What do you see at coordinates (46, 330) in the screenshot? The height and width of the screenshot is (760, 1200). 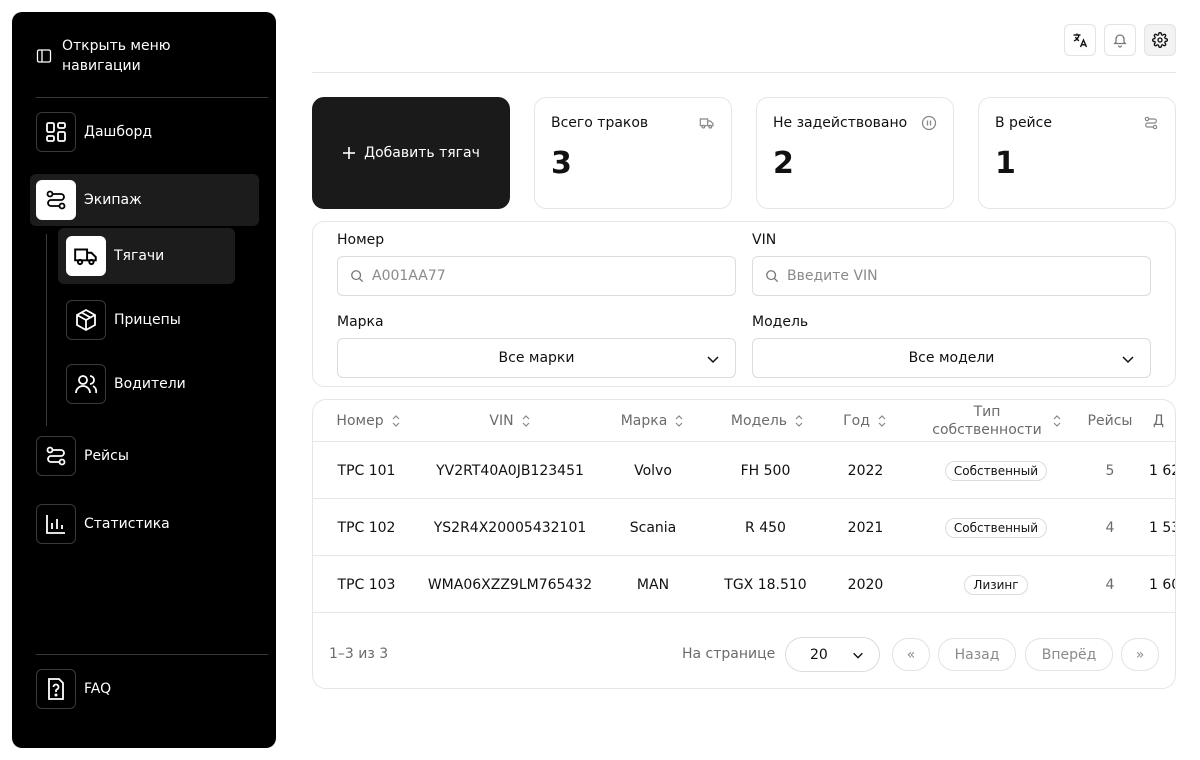 I see `submenu-line` at bounding box center [46, 330].